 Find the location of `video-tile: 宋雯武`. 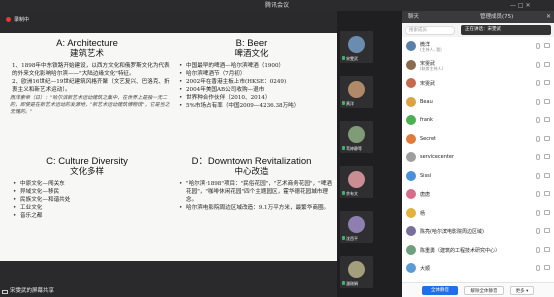

video-tile: 宋雯武 is located at coordinates (356, 47).